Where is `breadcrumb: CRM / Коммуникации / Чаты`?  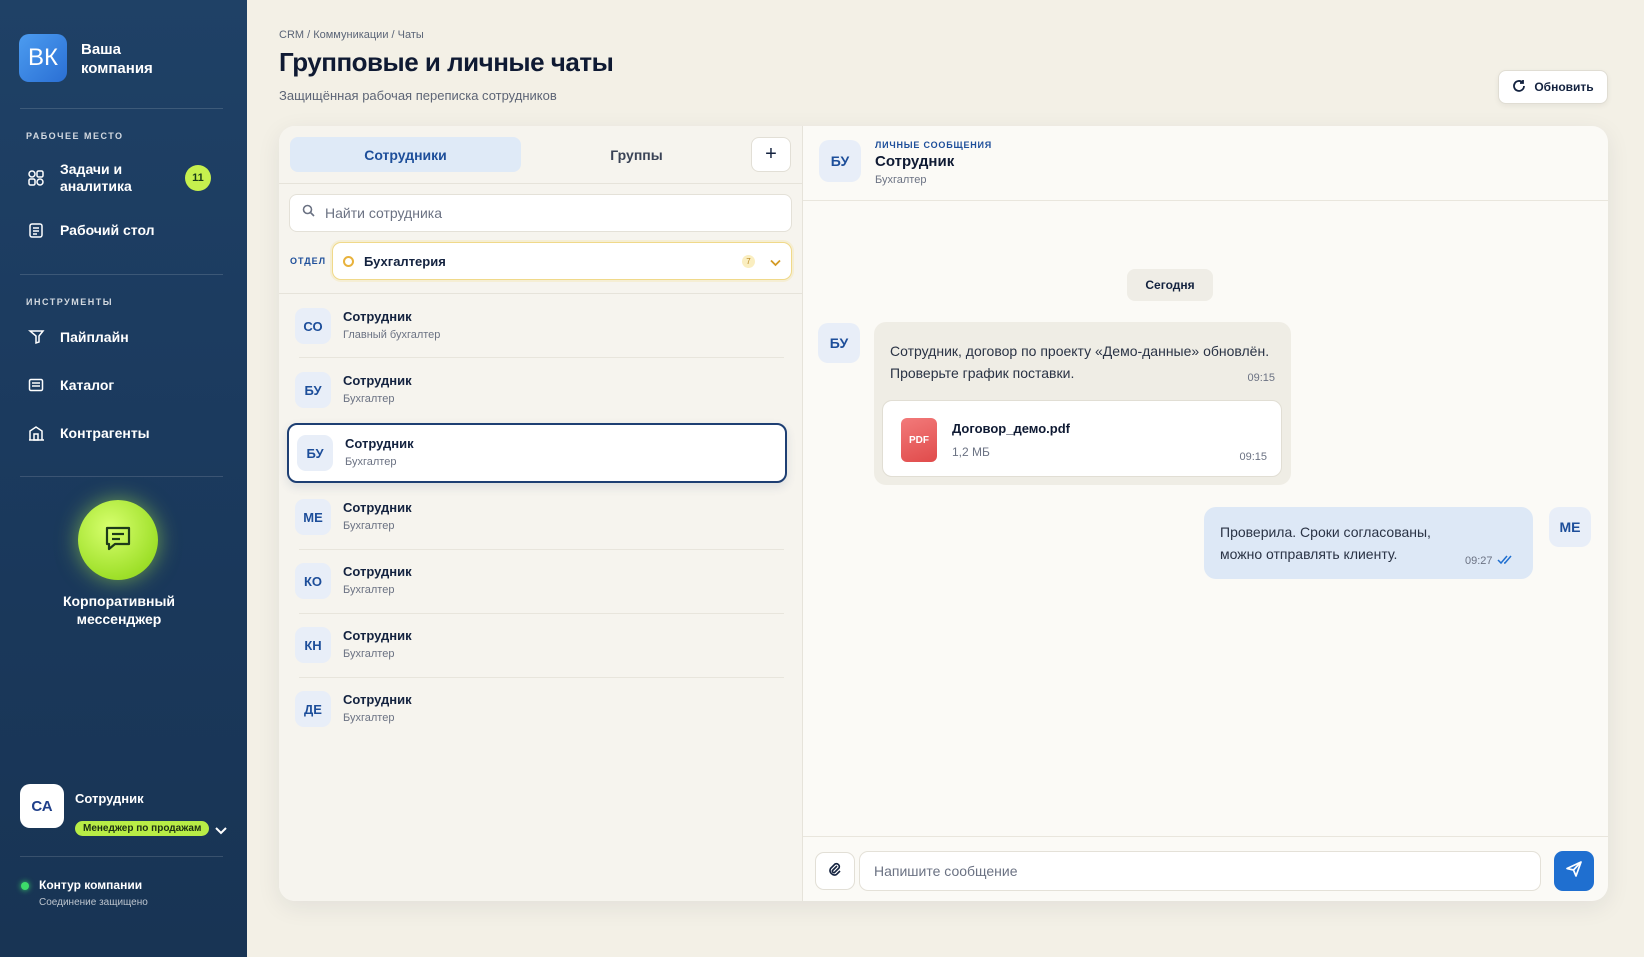
breadcrumb: CRM / Коммуникации / Чаты is located at coordinates (351, 35).